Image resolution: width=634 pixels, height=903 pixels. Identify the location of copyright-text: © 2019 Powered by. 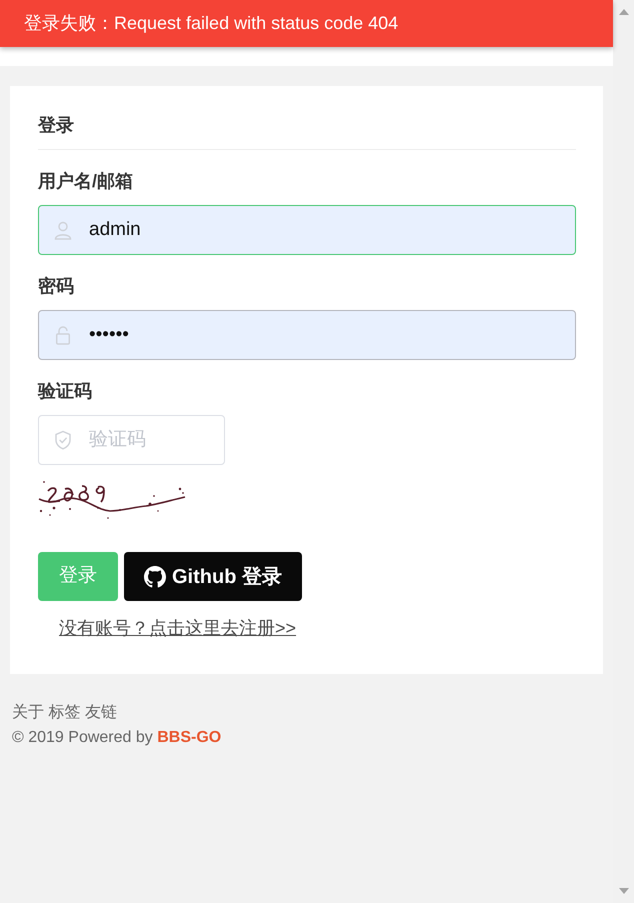
(82, 737).